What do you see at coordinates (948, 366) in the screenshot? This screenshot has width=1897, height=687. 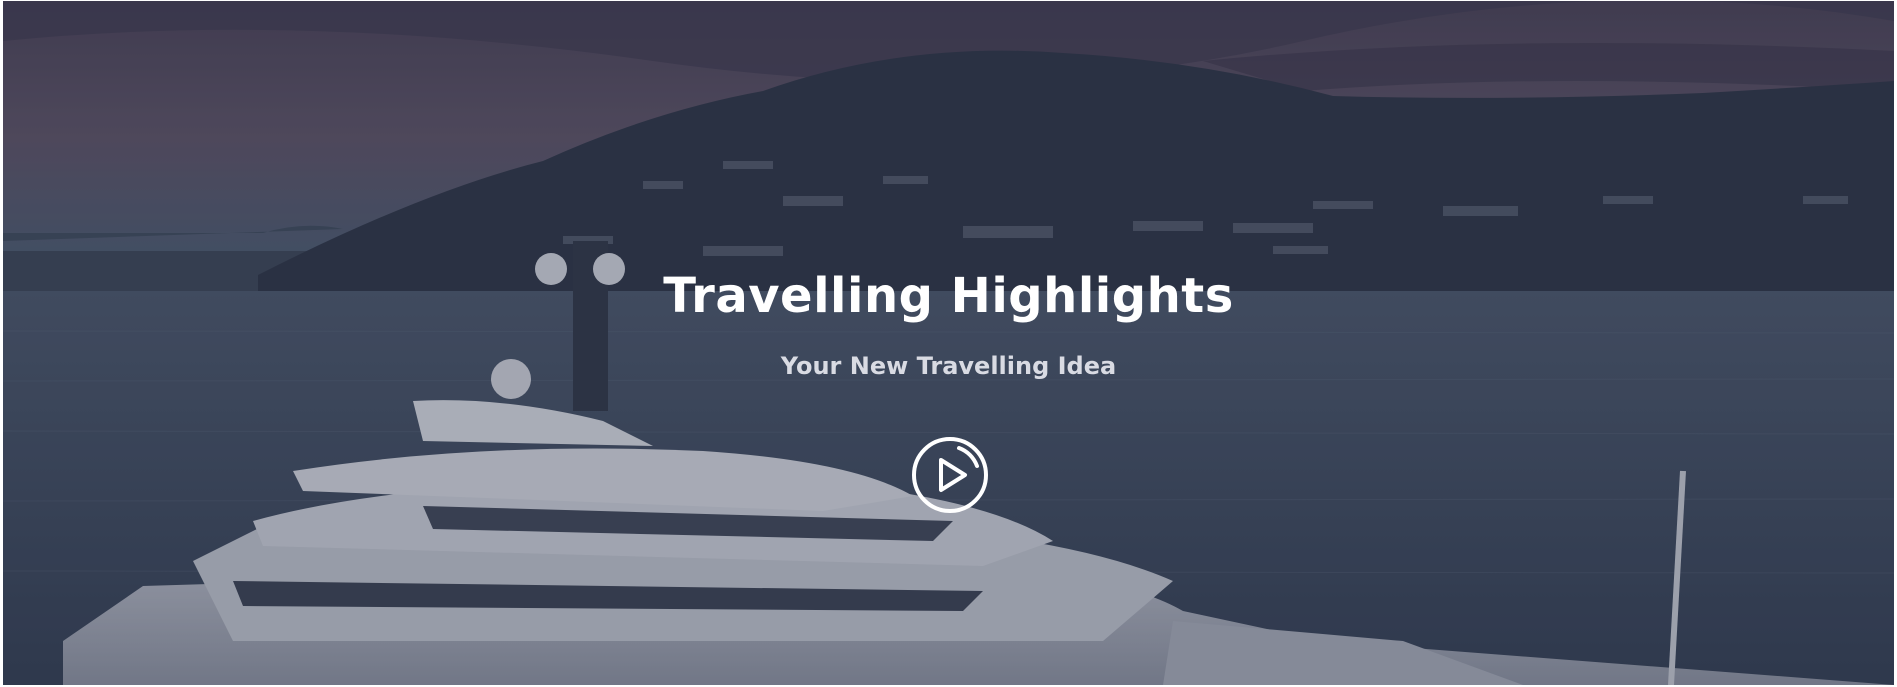 I see `hero-subtitle: Your New Travelling Idea` at bounding box center [948, 366].